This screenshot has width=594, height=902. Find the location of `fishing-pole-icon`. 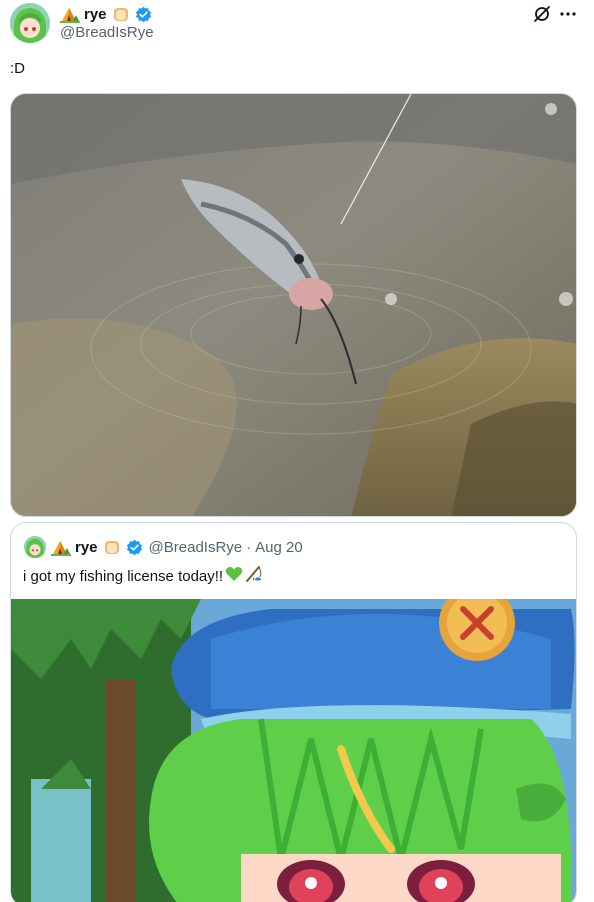

fishing-pole-icon is located at coordinates (254, 576).